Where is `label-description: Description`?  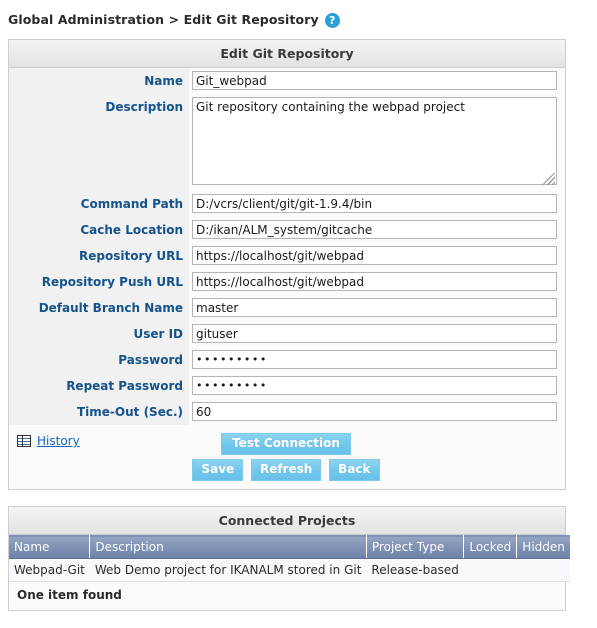
label-description: Description is located at coordinates (99, 142).